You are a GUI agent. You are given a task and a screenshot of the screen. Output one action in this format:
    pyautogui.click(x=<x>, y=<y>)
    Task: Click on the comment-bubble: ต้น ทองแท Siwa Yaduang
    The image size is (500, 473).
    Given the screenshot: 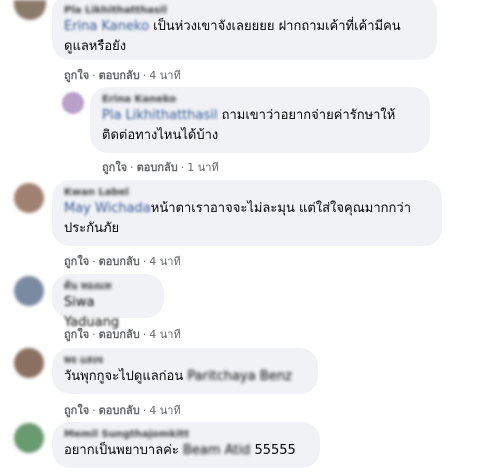 What is the action you would take?
    pyautogui.click(x=108, y=302)
    